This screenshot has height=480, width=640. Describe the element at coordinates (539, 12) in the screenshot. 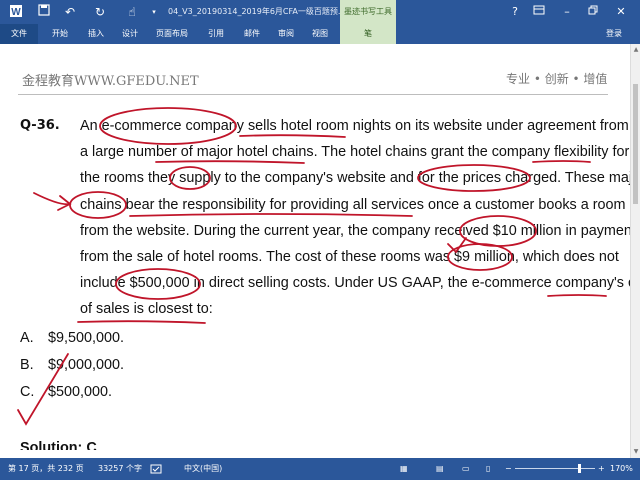

I see `ribbon-display-icon` at that location.